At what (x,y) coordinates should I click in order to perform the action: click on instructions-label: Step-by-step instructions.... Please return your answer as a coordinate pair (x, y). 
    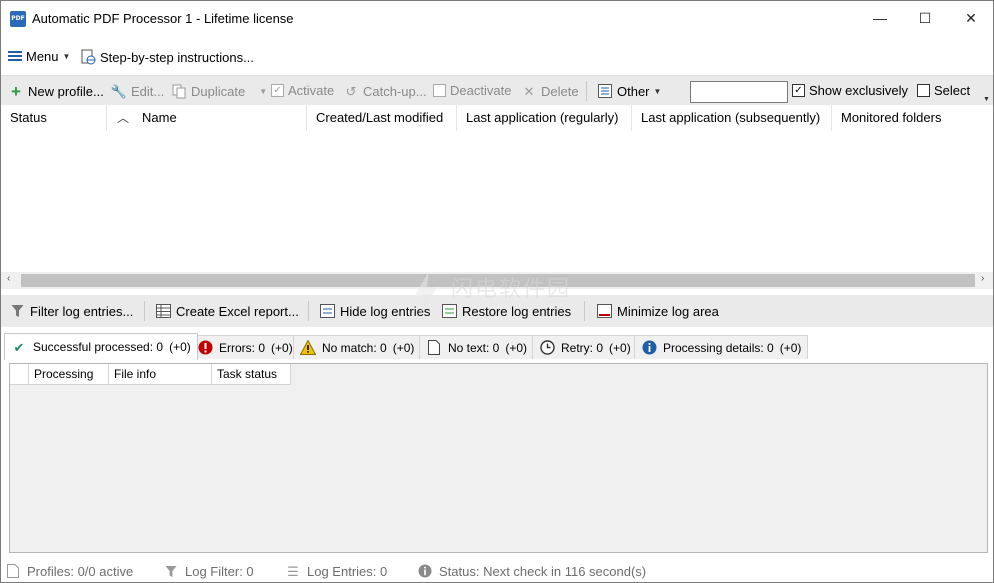
    Looking at the image, I should click on (177, 57).